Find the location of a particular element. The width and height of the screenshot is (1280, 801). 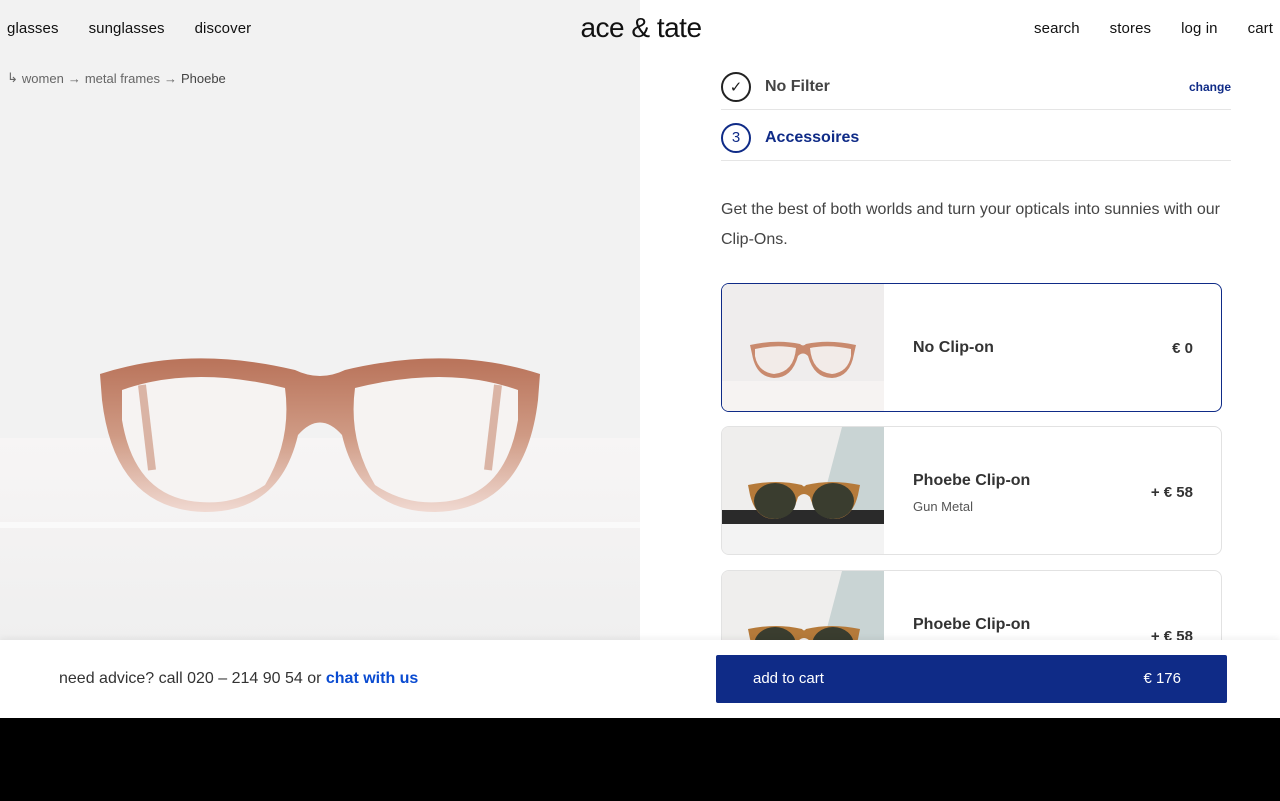

utility-nav: search stores log in cart is located at coordinates (1153, 28).